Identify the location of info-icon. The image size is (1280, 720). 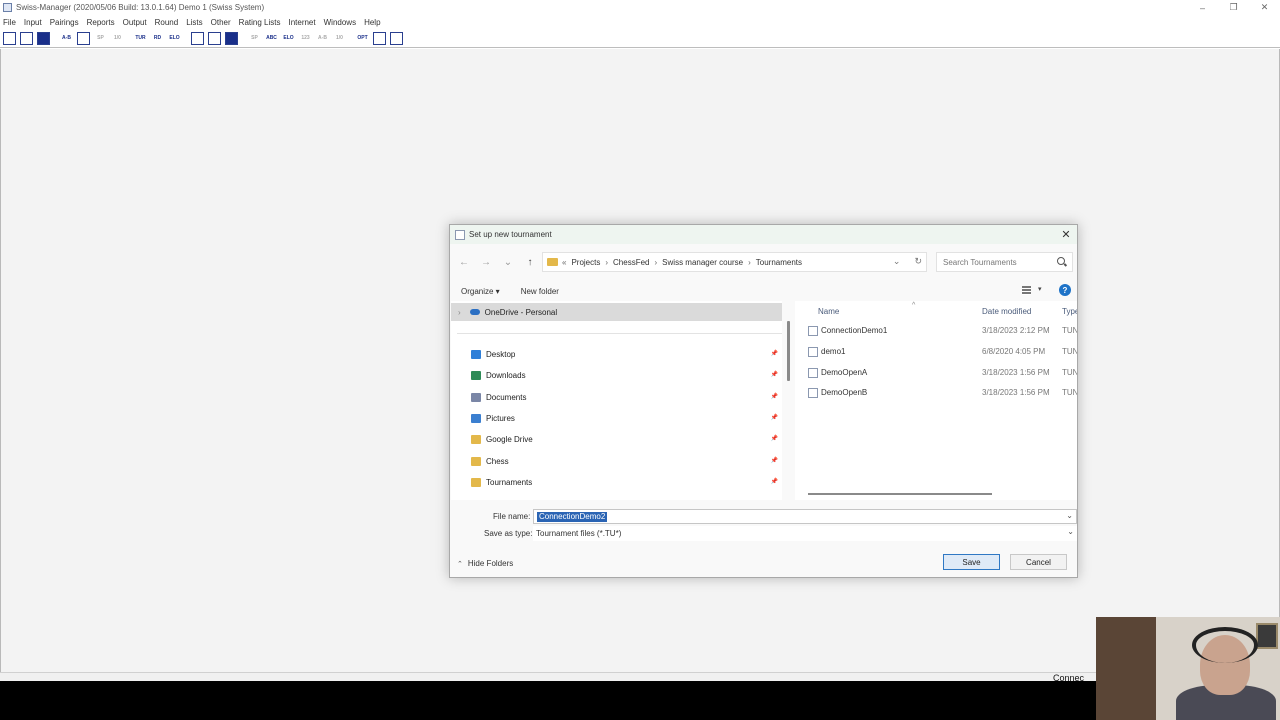
(379, 38).